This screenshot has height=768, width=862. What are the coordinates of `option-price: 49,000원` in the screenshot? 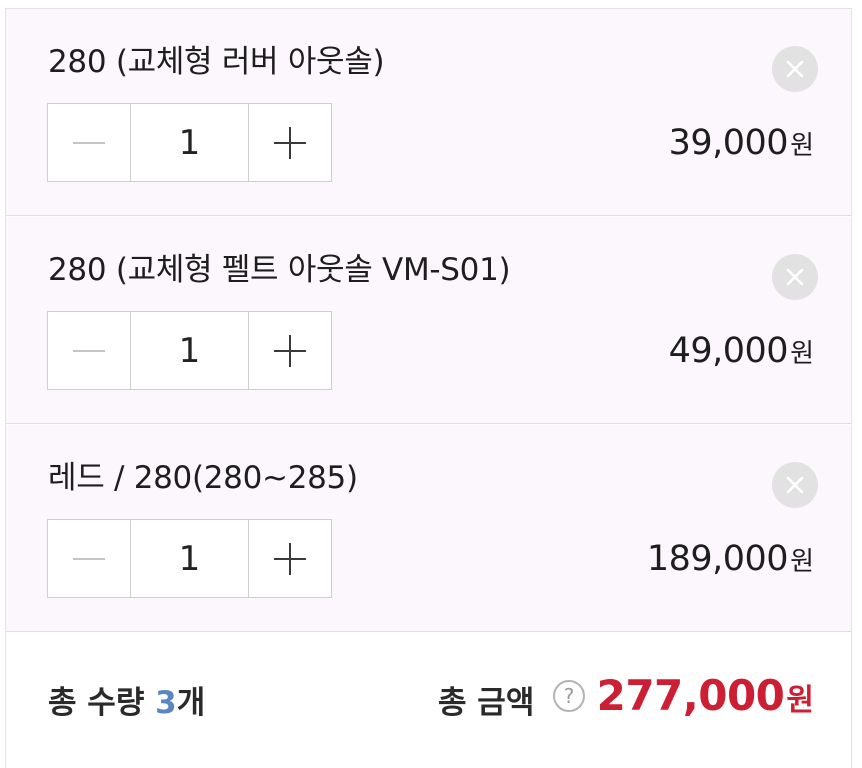 It's located at (741, 351).